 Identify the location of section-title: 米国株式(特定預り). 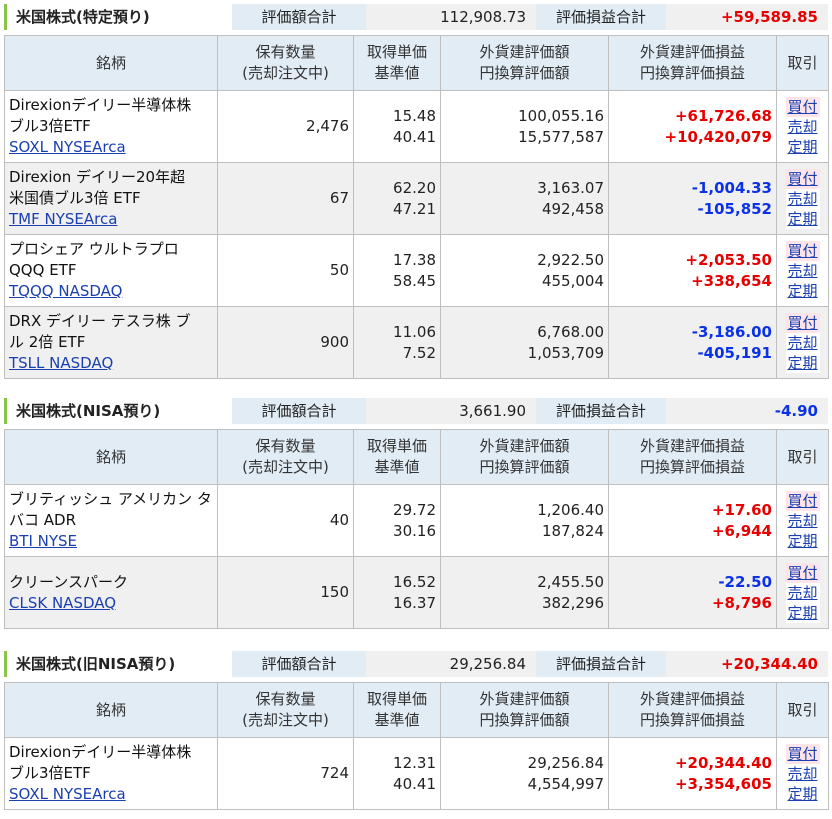
(77, 17).